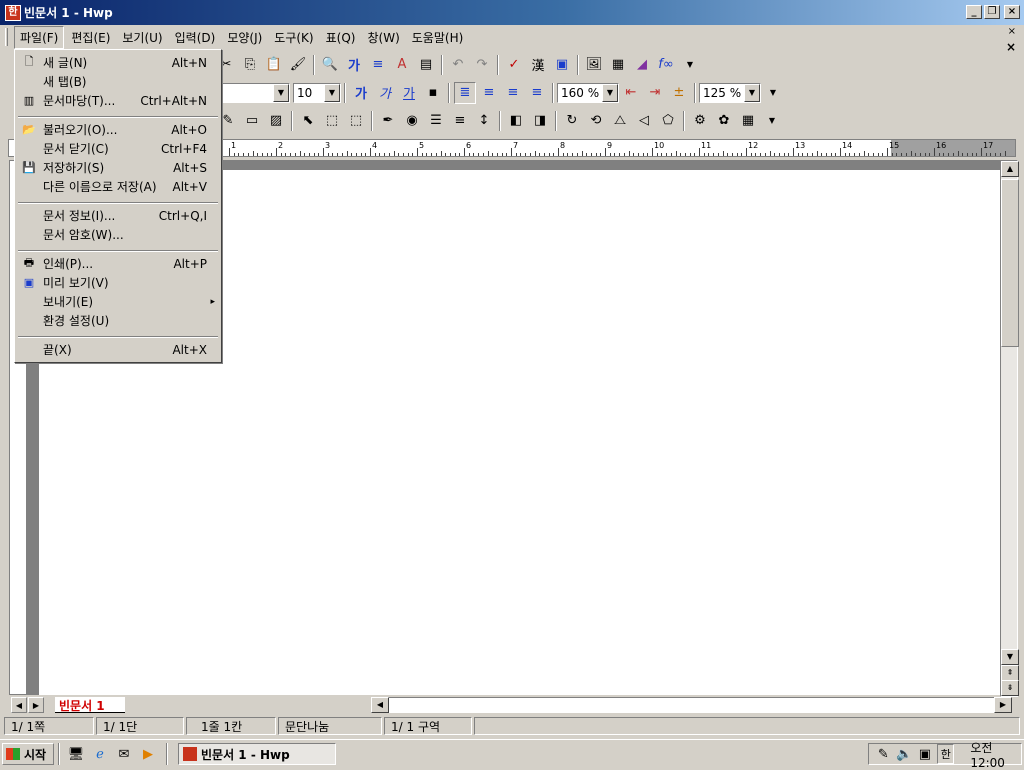 The width and height of the screenshot is (1024, 770). I want to click on preview-icon: ▣, so click(562, 65).